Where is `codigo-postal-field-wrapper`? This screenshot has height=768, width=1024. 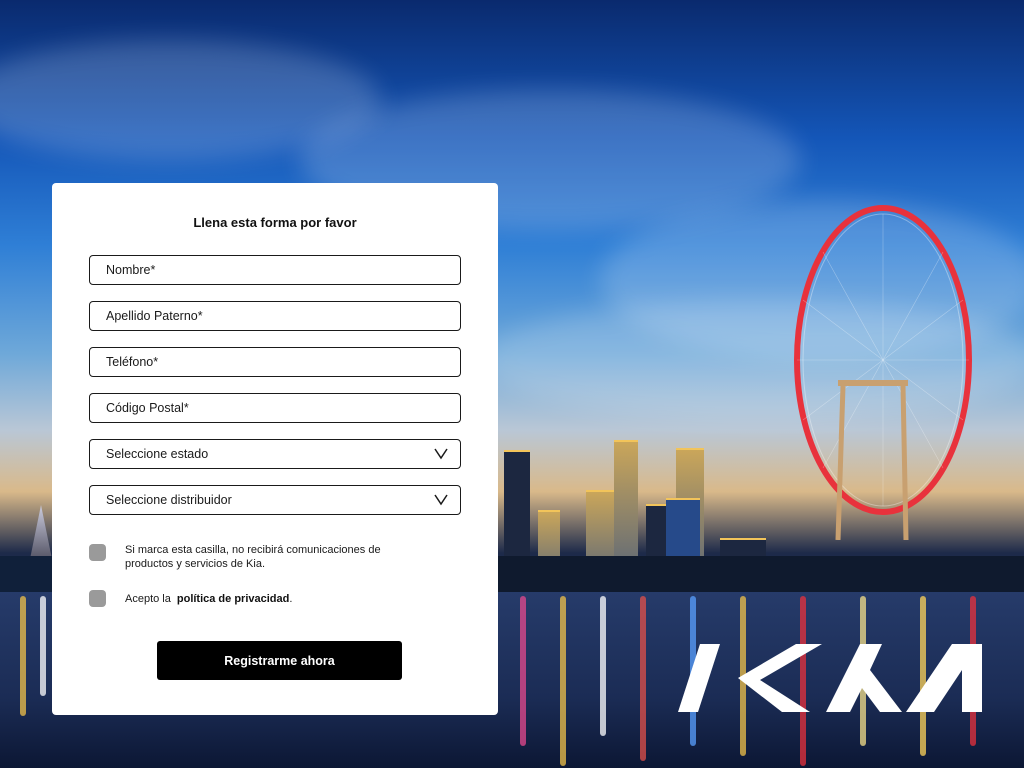
codigo-postal-field-wrapper is located at coordinates (275, 408).